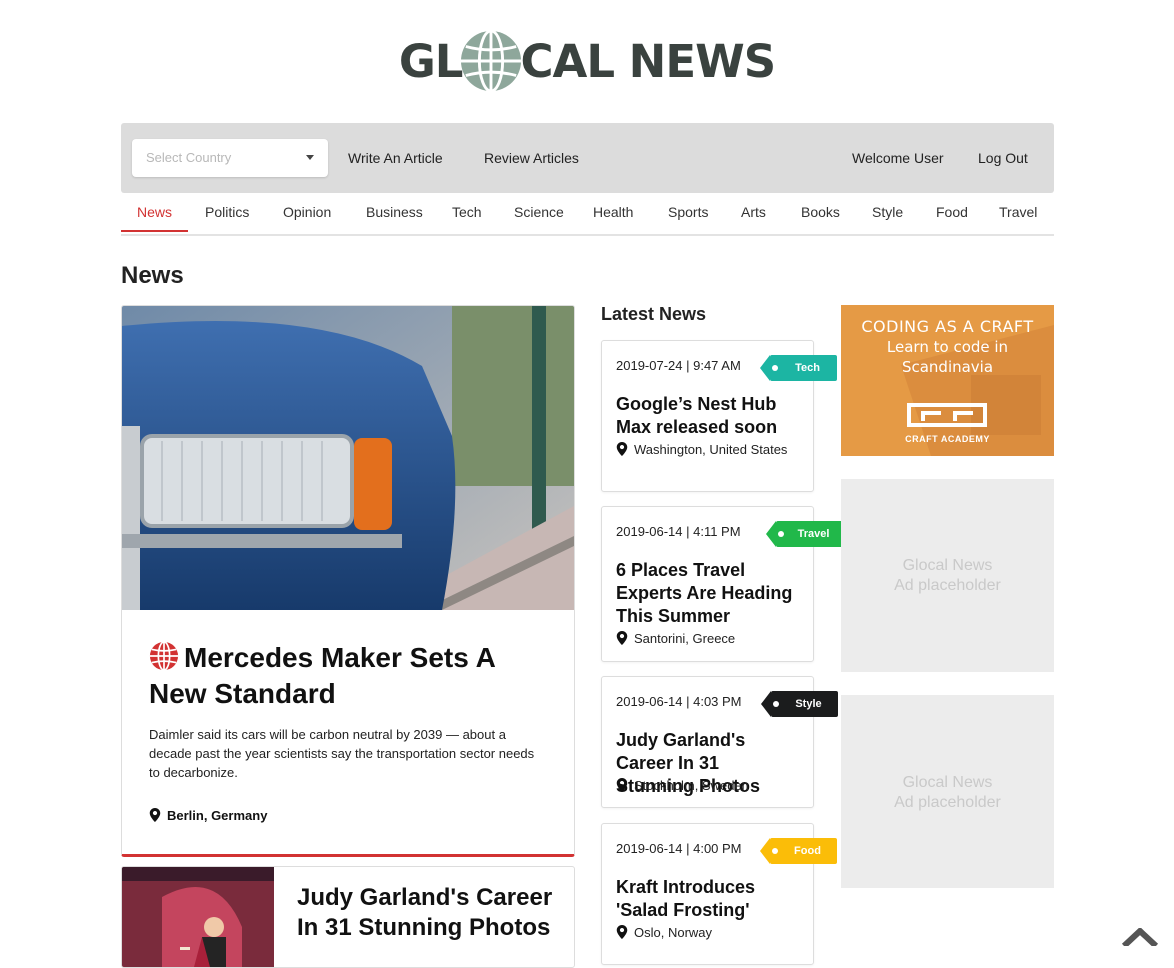 This screenshot has width=1174, height=968. Describe the element at coordinates (1018, 212) in the screenshot. I see `tab-travel: Travel` at that location.